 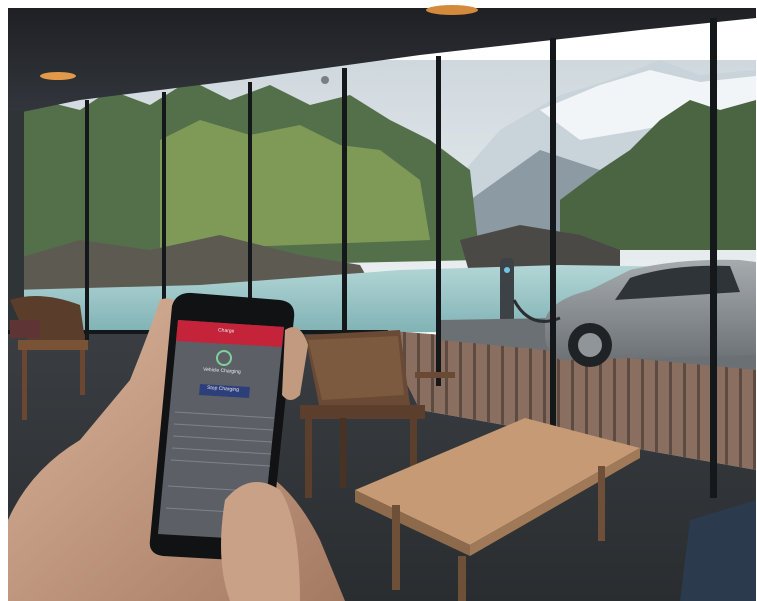 What do you see at coordinates (58, 76) in the screenshot?
I see `ceiling-light-left` at bounding box center [58, 76].